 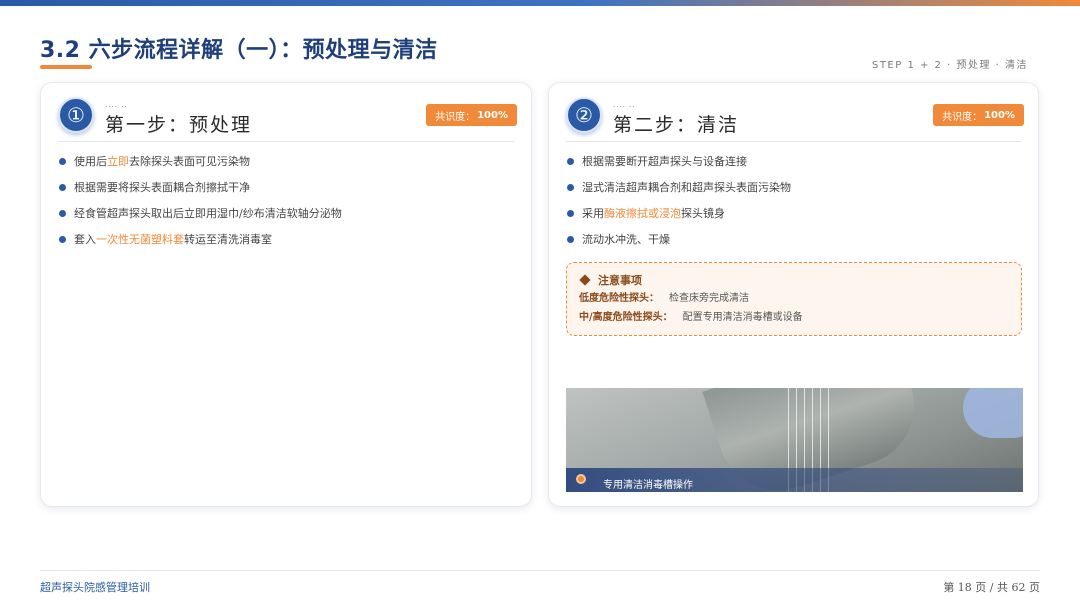 I want to click on bullet-text: 去除探头表面可见污染物, so click(x=189, y=161).